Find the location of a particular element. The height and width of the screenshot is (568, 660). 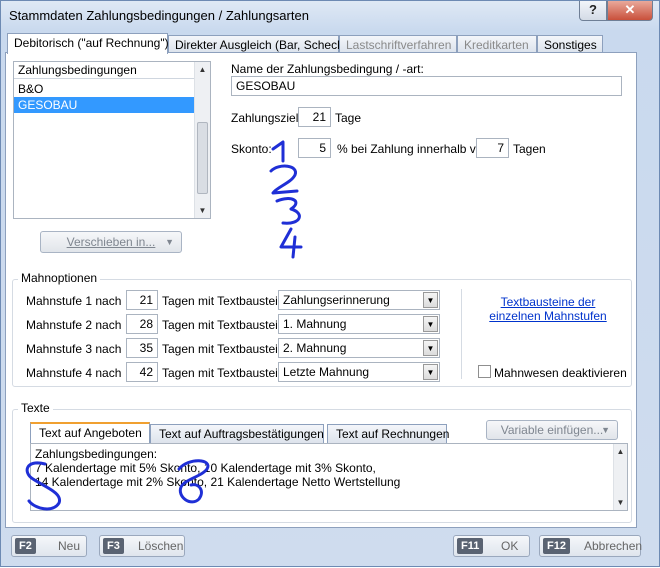

mahnstufe-1-select: Zahlungserinnerung ▼ is located at coordinates (359, 300).